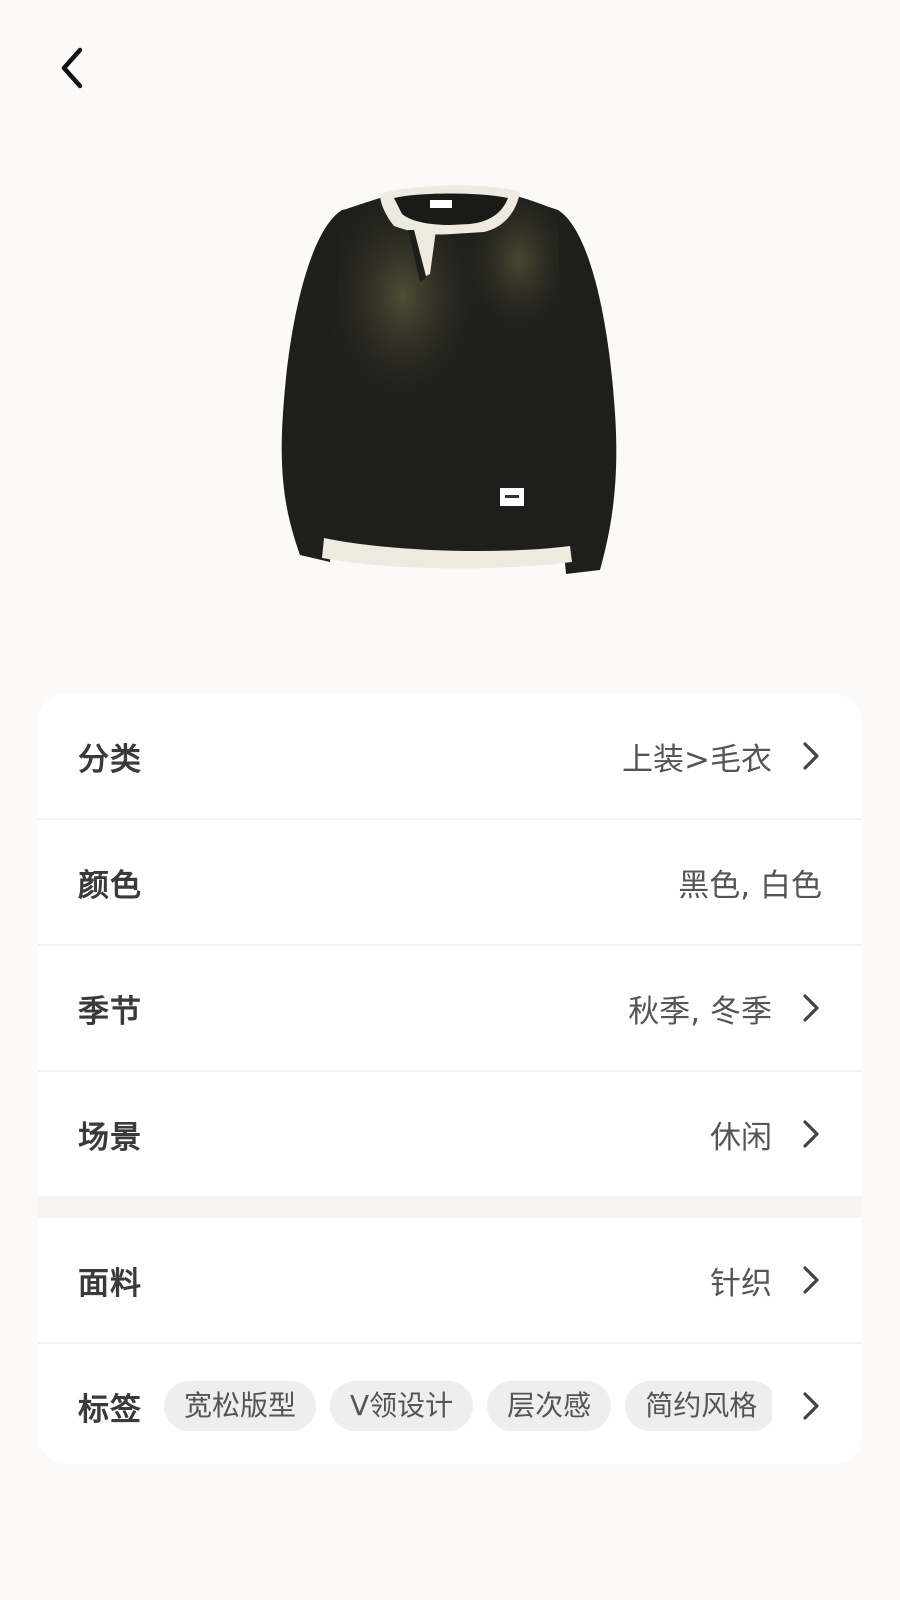 This screenshot has width=900, height=1600. Describe the element at coordinates (240, 1406) in the screenshot. I see `tag-chip: 宽松版型` at that location.